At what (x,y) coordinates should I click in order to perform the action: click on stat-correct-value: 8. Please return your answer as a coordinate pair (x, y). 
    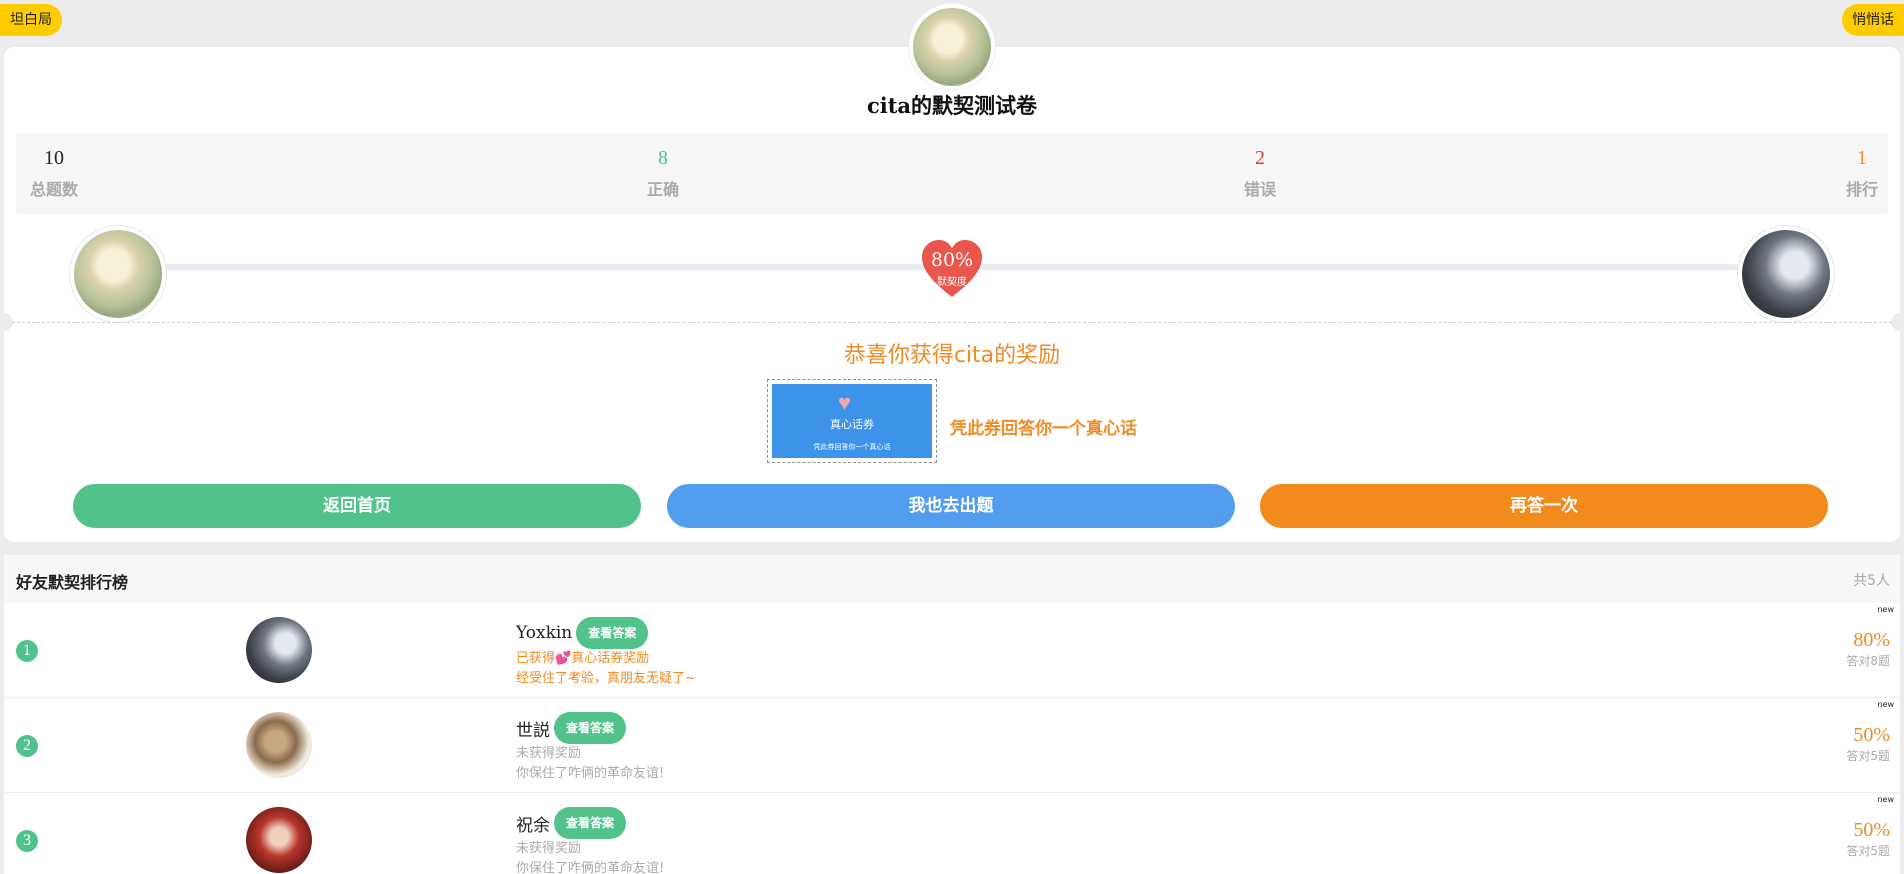
    Looking at the image, I should click on (663, 158).